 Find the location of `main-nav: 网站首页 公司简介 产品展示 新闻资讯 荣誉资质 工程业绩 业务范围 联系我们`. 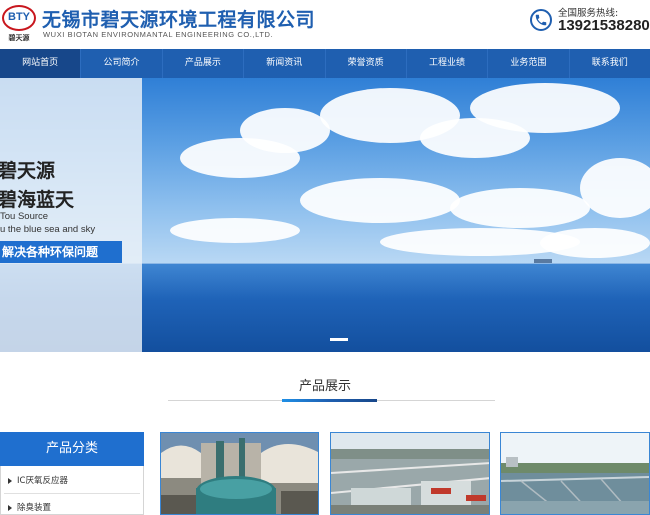

main-nav: 网站首页 公司简介 产品展示 新闻资讯 荣誉资质 工程业绩 业务范围 联系我们 is located at coordinates (325, 63).